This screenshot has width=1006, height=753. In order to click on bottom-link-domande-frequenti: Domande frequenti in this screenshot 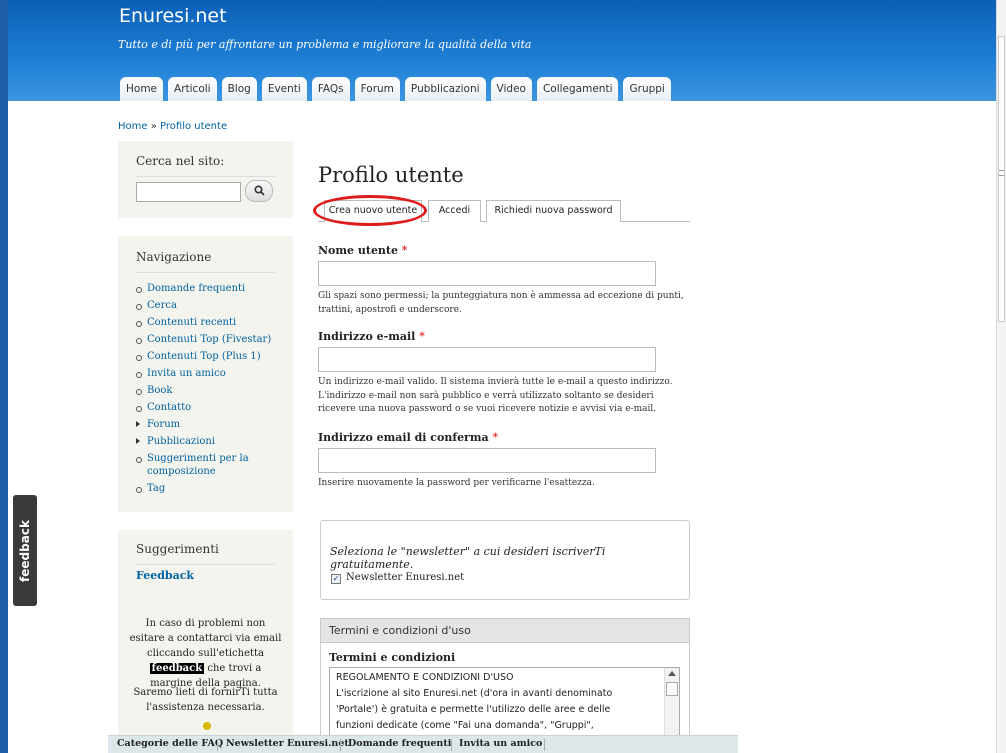, I will do `click(399, 743)`.